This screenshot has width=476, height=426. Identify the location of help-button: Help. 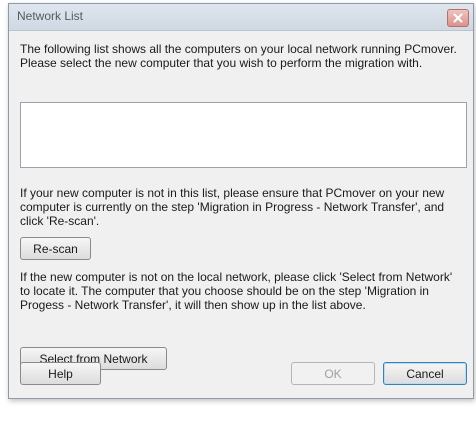
(60, 373).